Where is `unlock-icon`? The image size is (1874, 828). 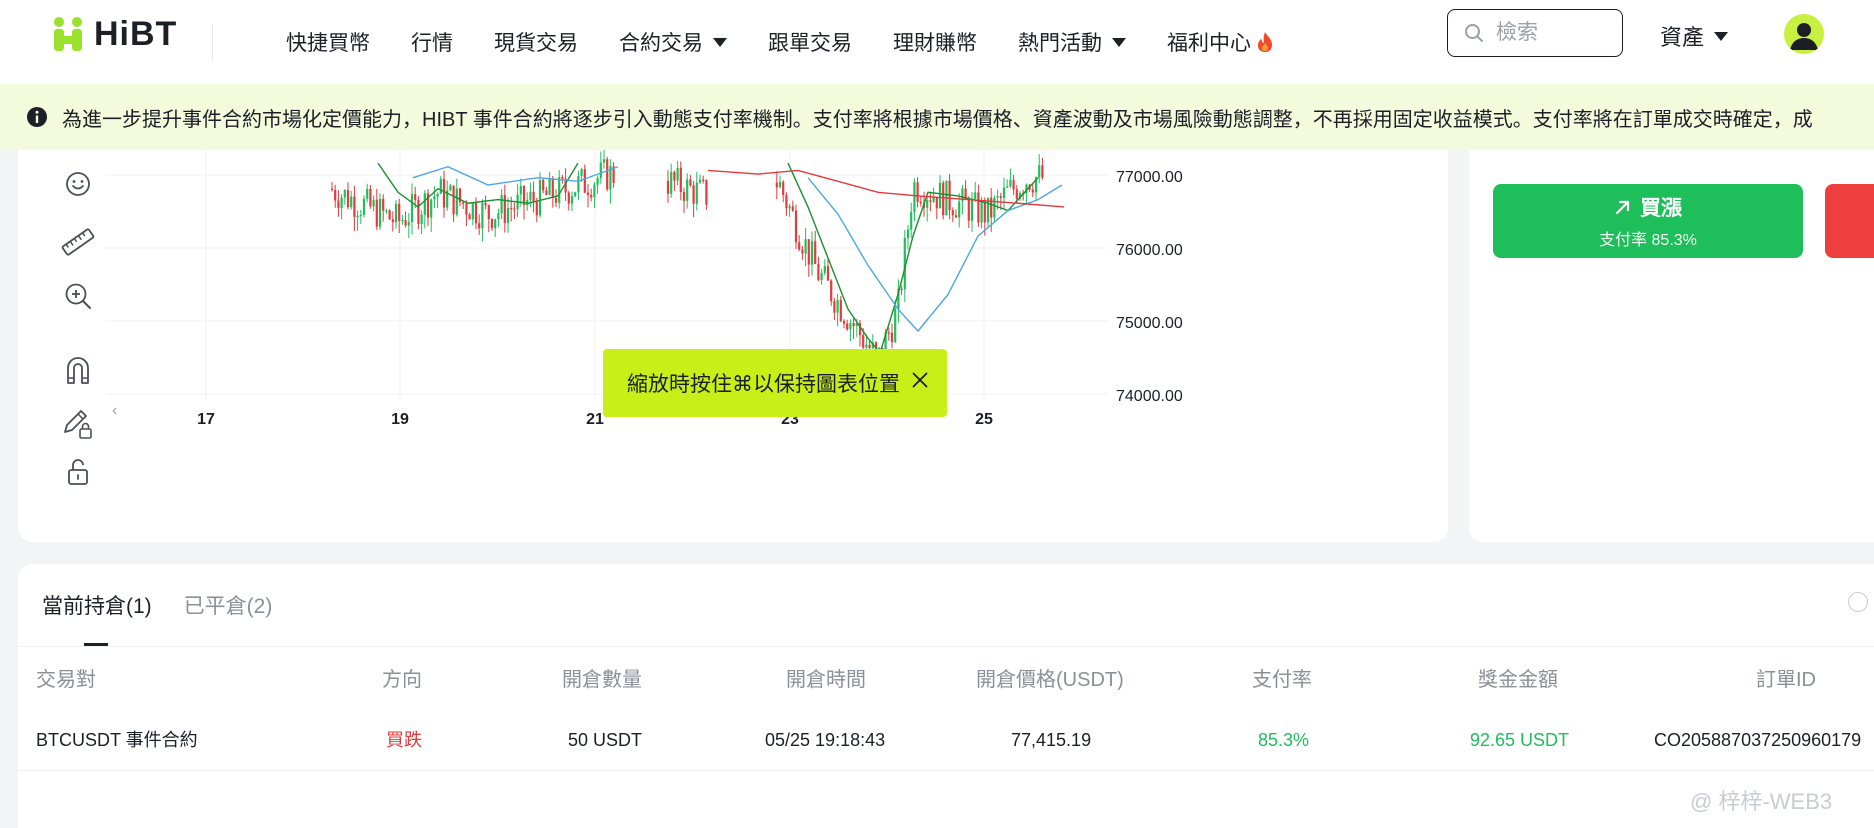 unlock-icon is located at coordinates (78, 472).